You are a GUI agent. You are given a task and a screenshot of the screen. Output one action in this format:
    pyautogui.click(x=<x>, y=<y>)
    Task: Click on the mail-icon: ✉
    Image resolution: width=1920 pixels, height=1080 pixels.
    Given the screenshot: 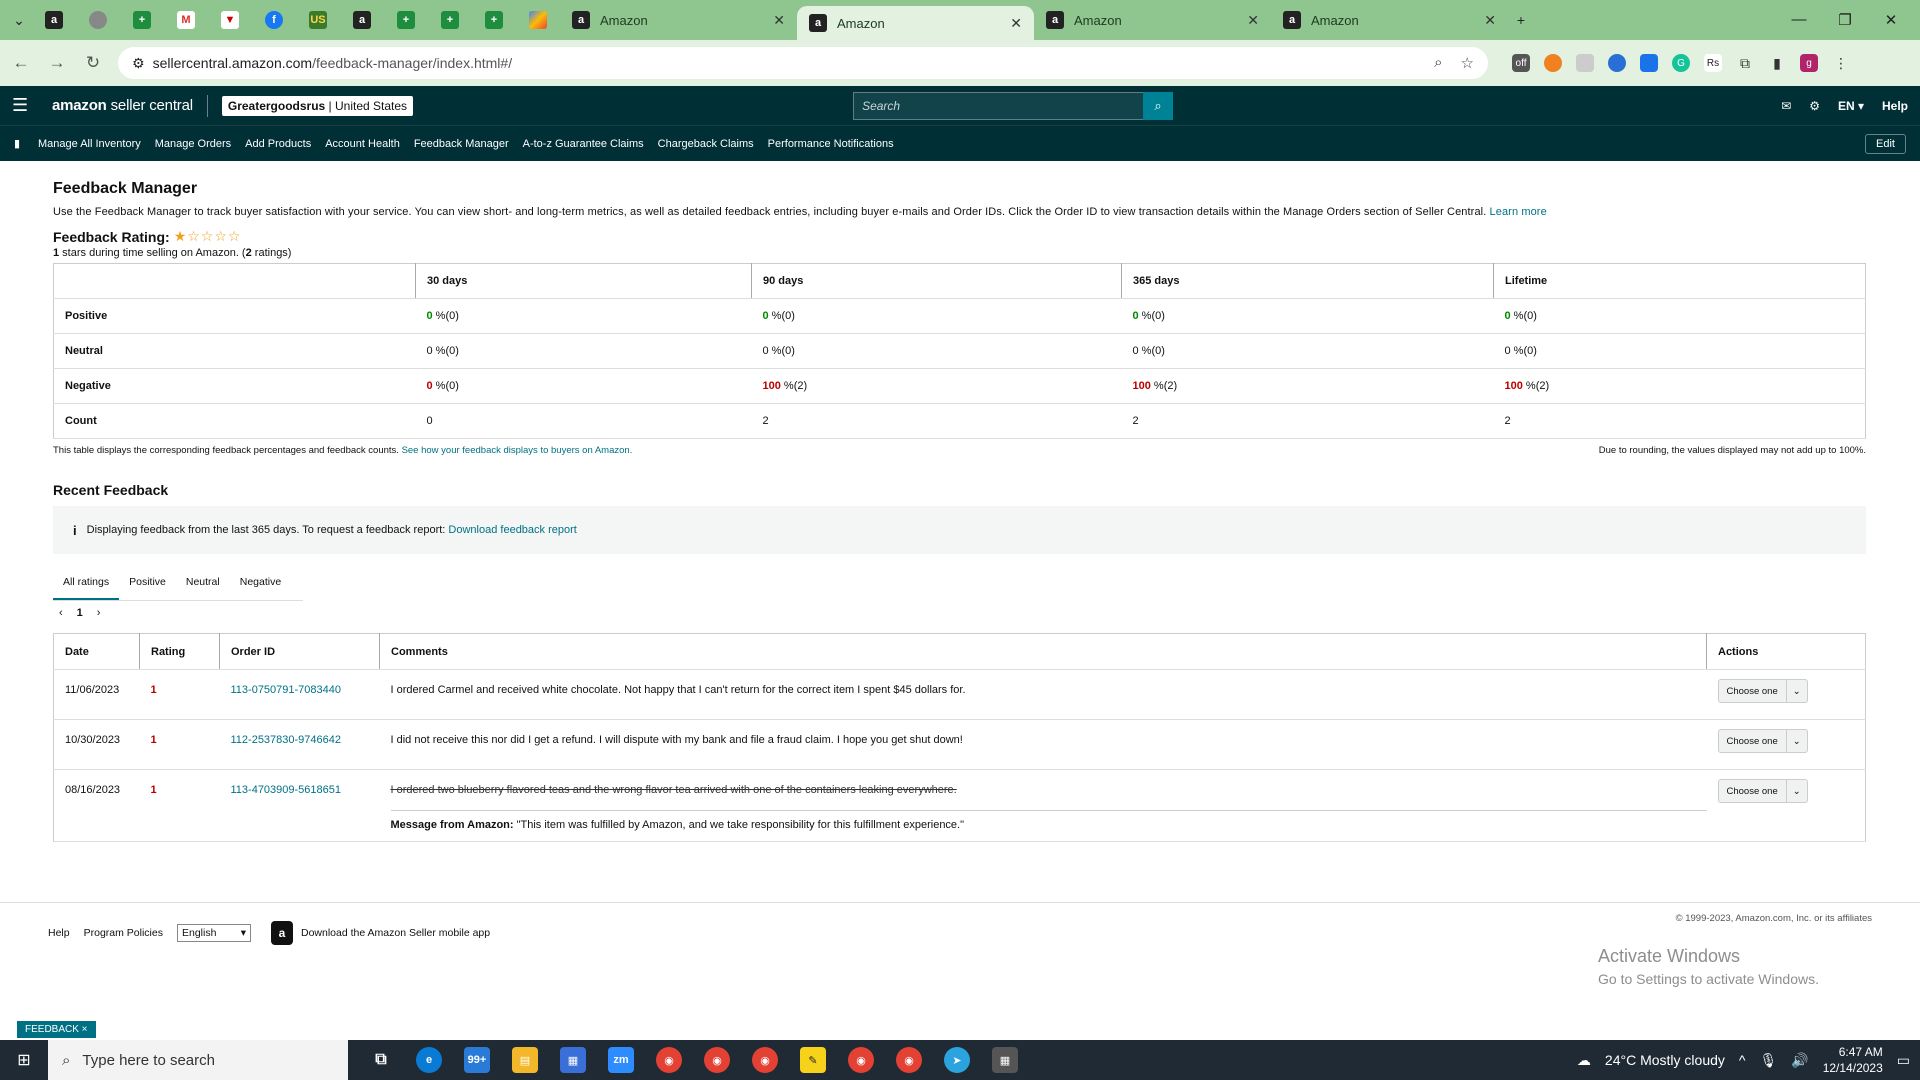 What is the action you would take?
    pyautogui.click(x=1786, y=106)
    